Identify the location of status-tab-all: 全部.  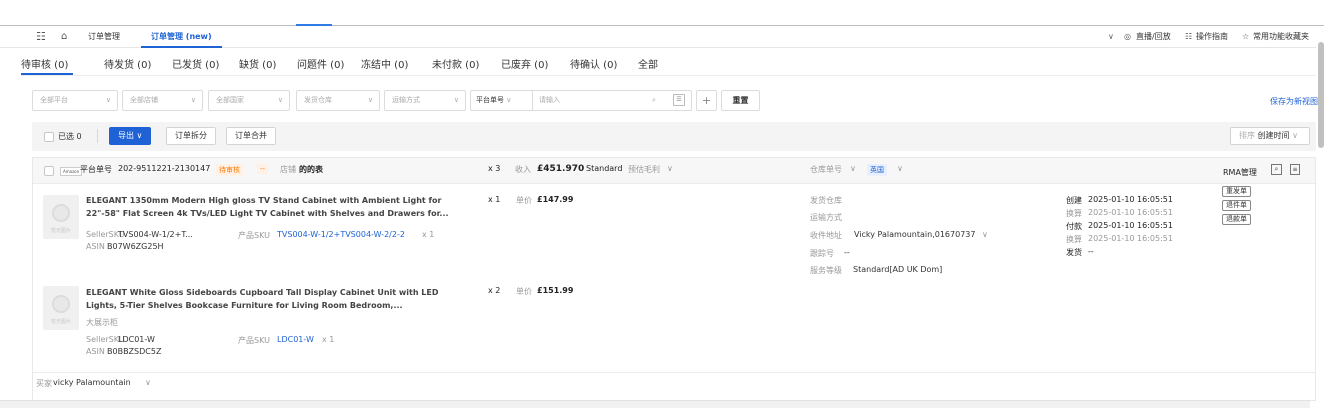
(648, 63).